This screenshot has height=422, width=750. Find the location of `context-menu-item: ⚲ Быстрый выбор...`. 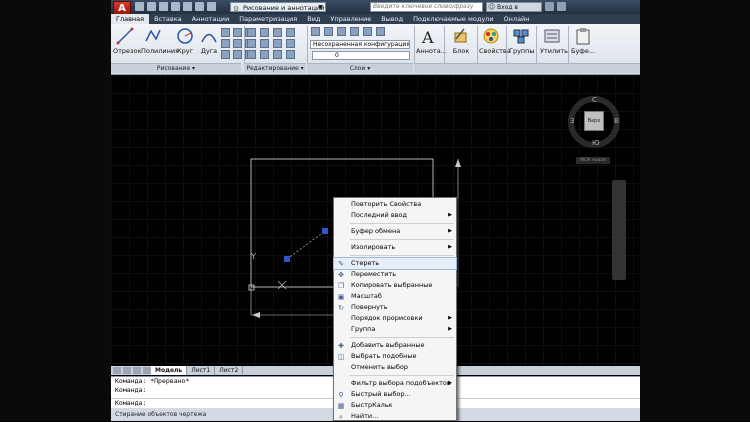

context-menu-item: ⚲ Быстрый выбор... is located at coordinates (395, 394).